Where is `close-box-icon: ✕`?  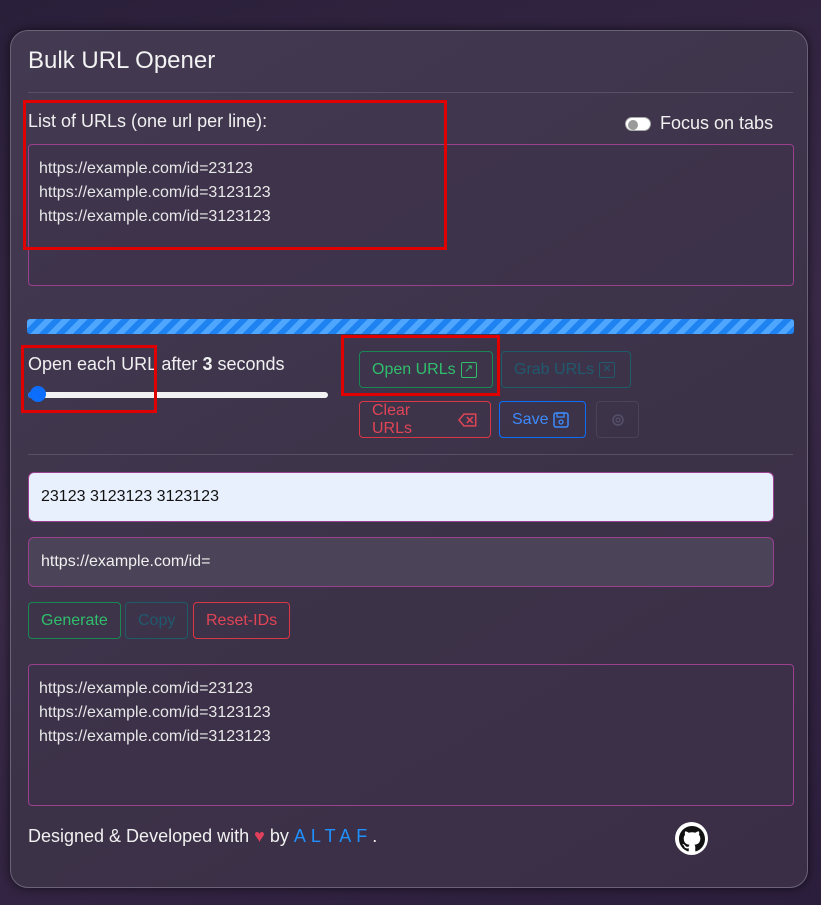
close-box-icon: ✕ is located at coordinates (607, 369).